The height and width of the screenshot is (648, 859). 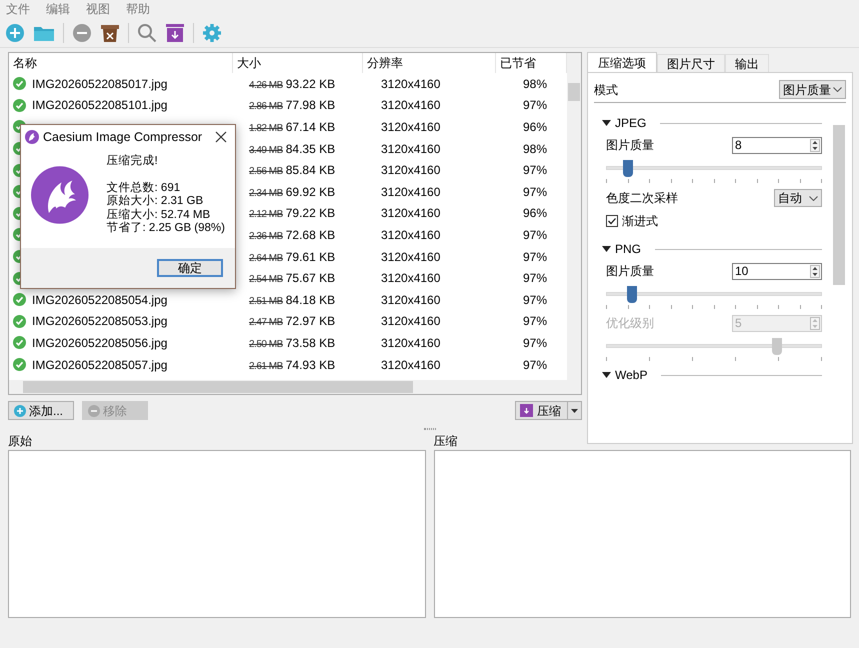 I want to click on close-icon, so click(x=221, y=137).